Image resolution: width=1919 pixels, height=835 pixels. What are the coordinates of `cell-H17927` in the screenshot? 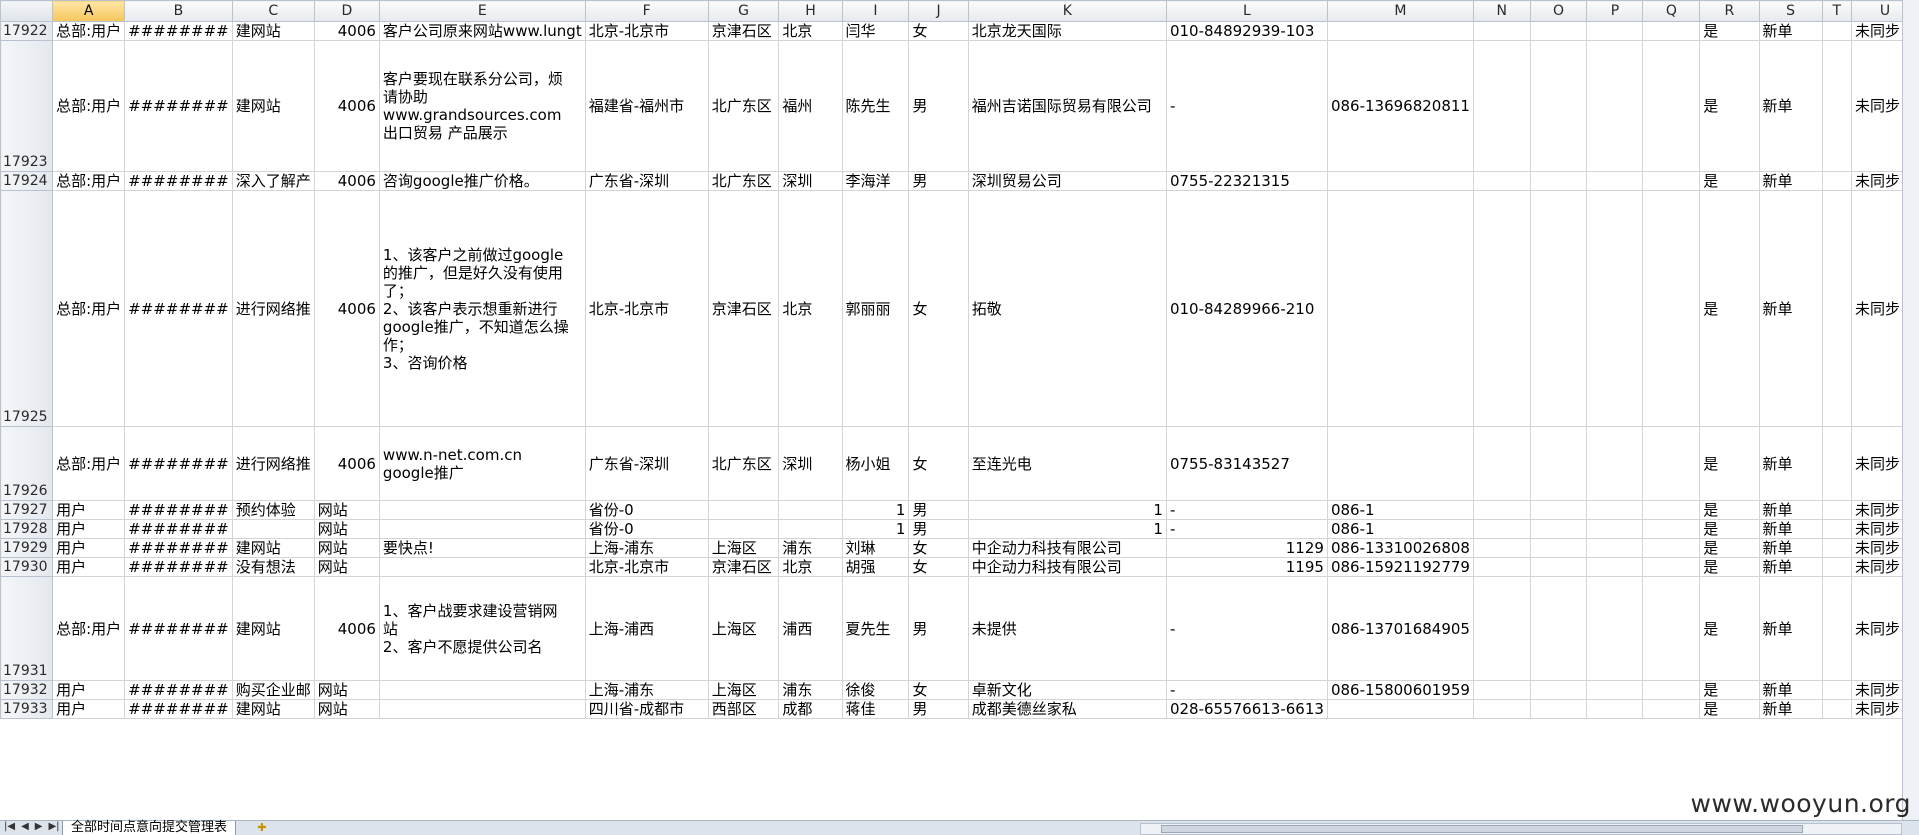 It's located at (810, 510).